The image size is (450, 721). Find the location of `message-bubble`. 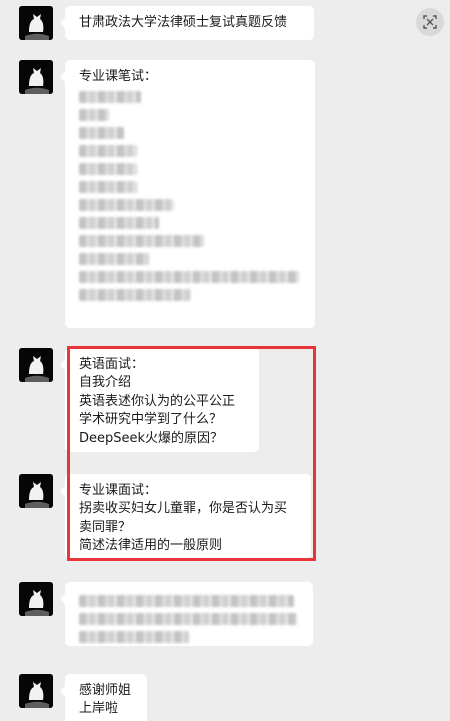

message-bubble is located at coordinates (186, 614).